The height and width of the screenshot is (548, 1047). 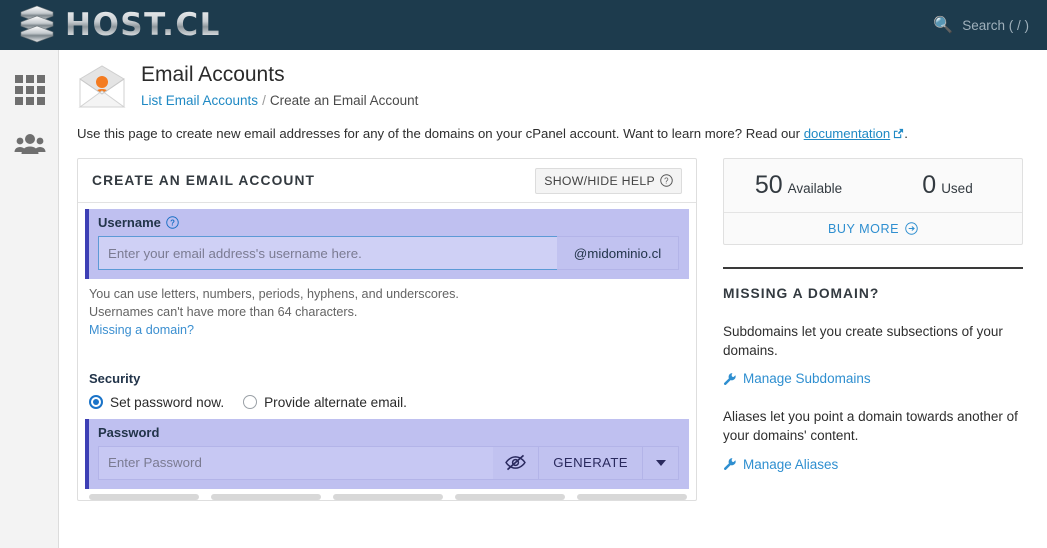 I want to click on chevron-down-icon, so click(x=660, y=462).